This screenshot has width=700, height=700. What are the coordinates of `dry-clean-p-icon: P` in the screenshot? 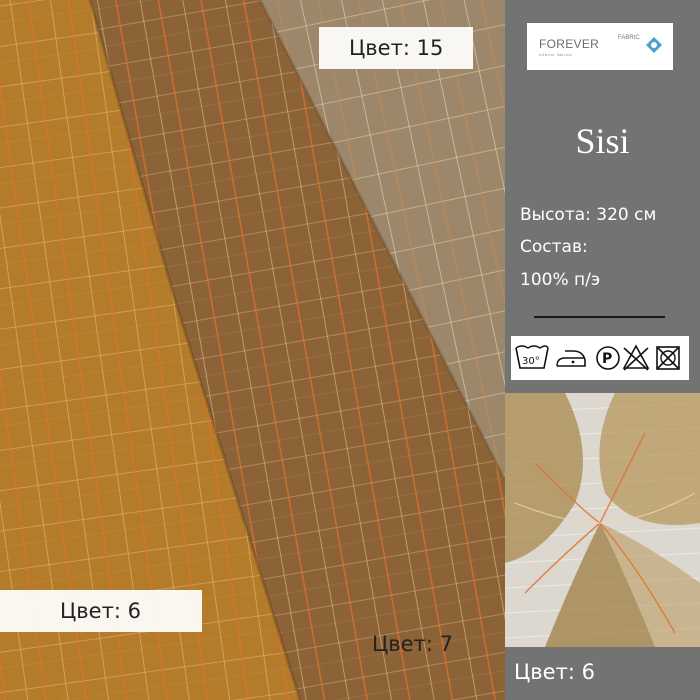 It's located at (608, 358).